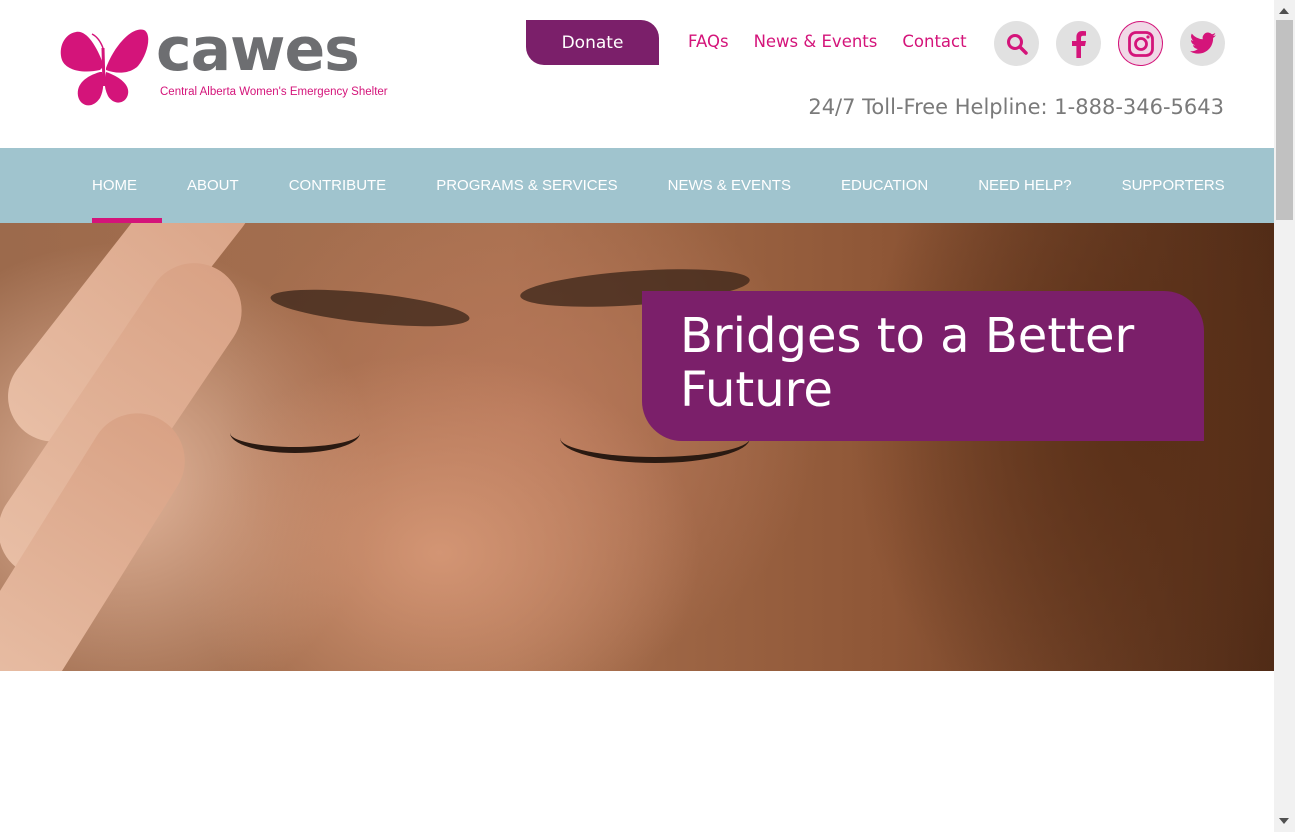 The image size is (1295, 832). What do you see at coordinates (1284, 120) in the screenshot?
I see `scroll-thumb` at bounding box center [1284, 120].